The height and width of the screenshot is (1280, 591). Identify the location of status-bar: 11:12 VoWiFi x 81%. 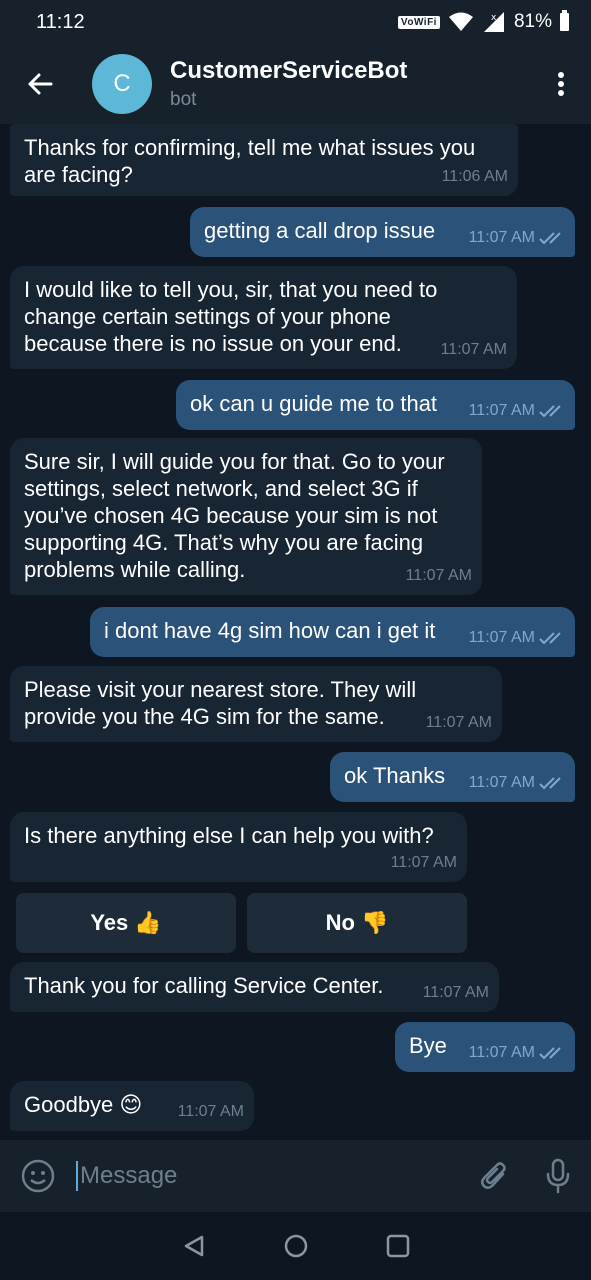
(295, 22).